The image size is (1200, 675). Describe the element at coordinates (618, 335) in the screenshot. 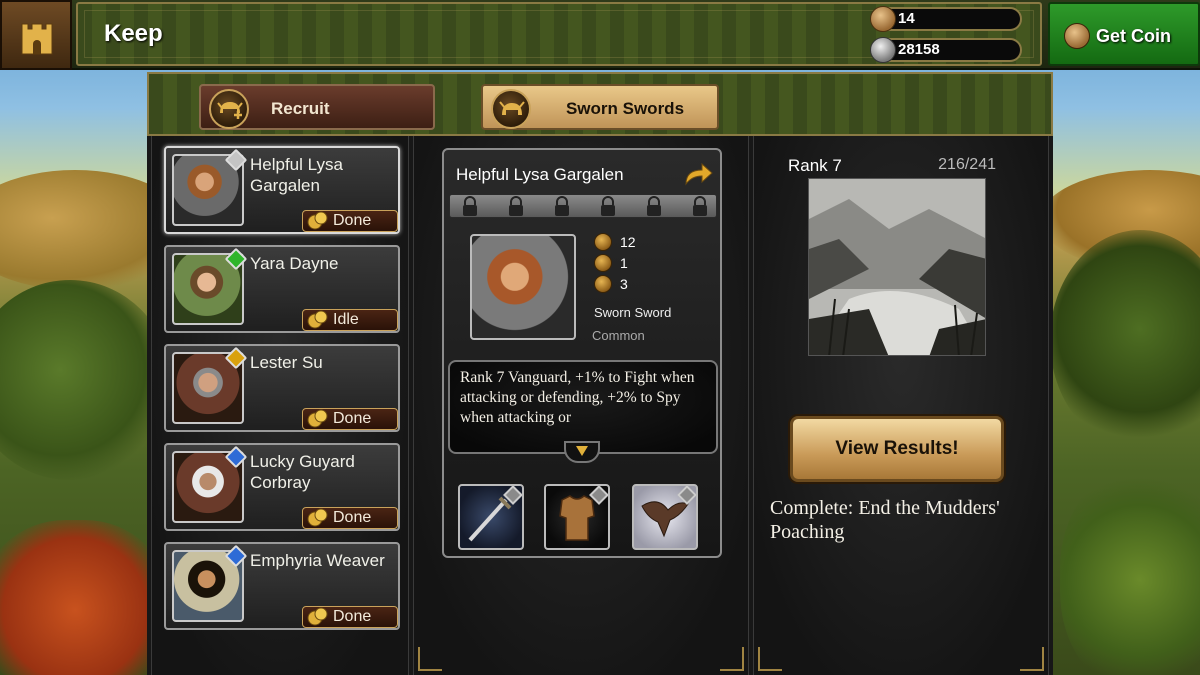

I see `rarity-label: Common` at that location.